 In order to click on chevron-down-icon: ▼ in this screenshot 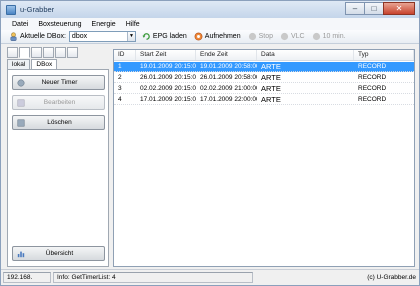, I will do `click(130, 36)`.